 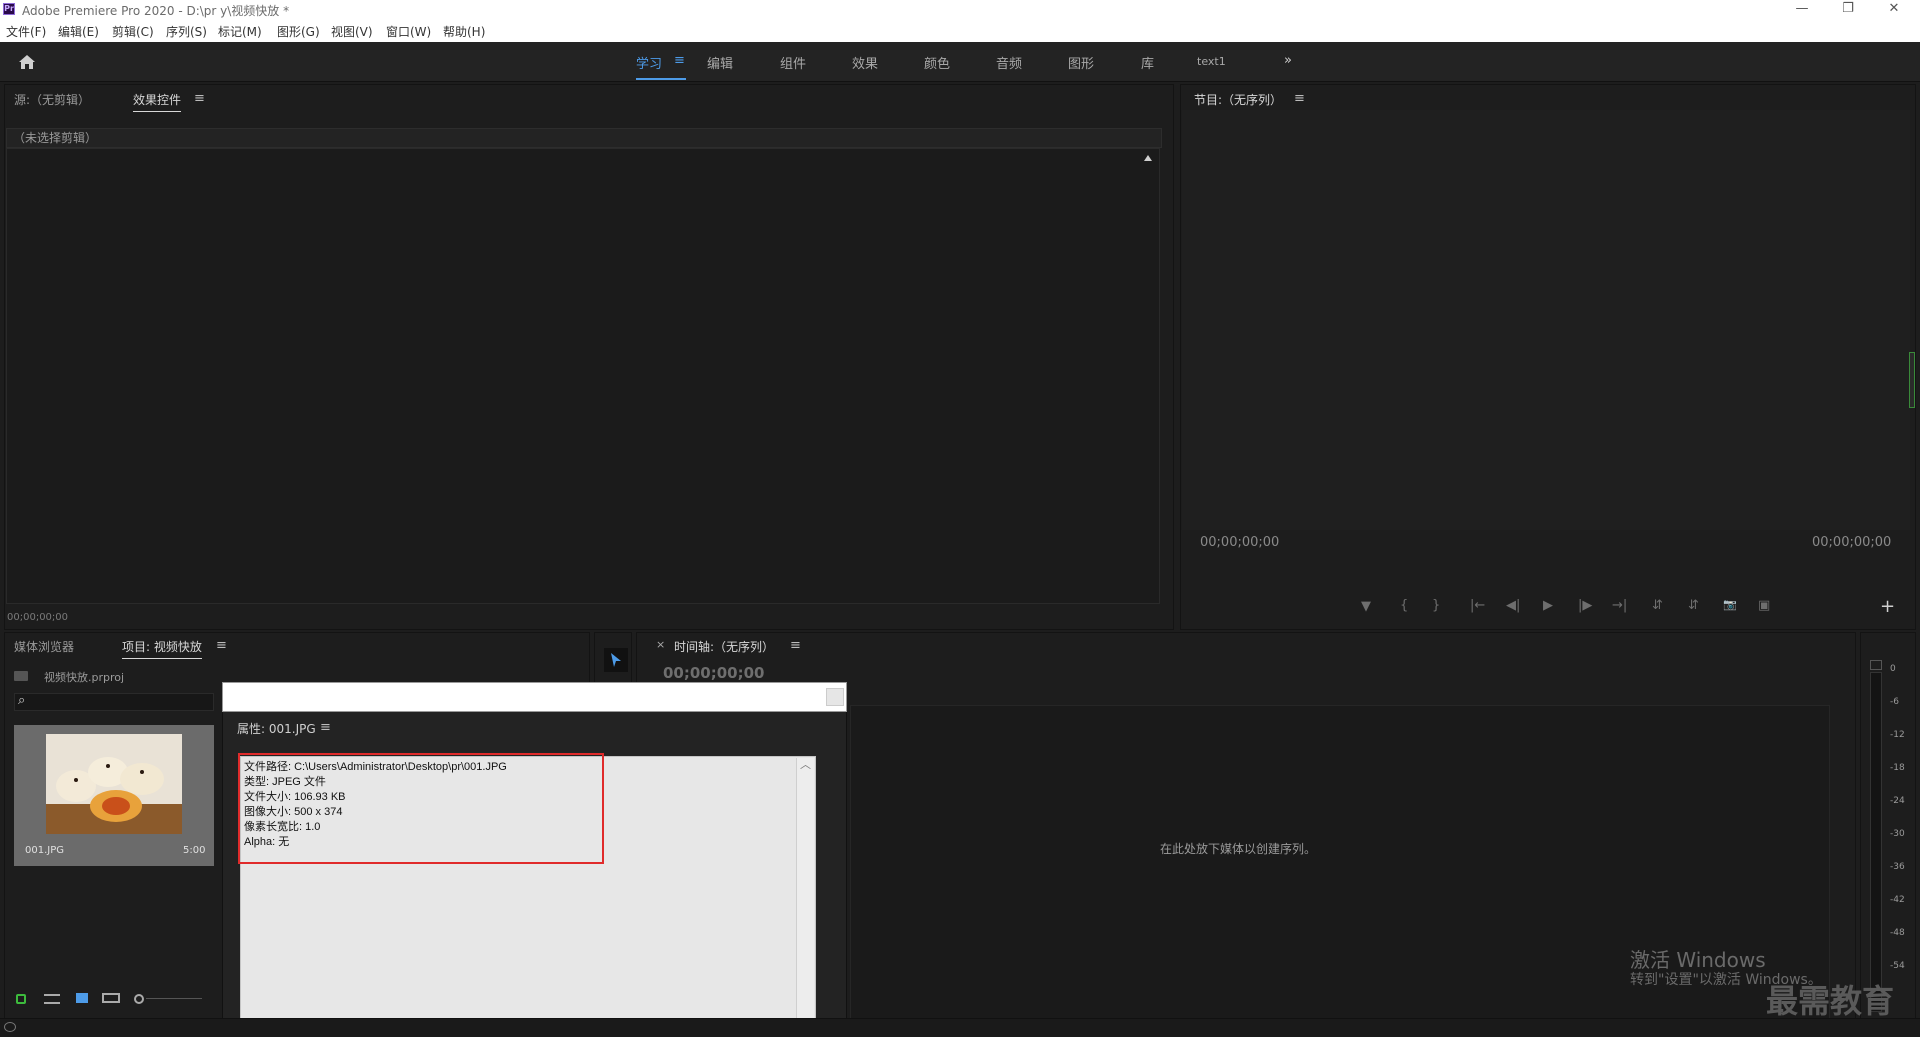 What do you see at coordinates (139, 999) in the screenshot?
I see `zoom-slider-handle` at bounding box center [139, 999].